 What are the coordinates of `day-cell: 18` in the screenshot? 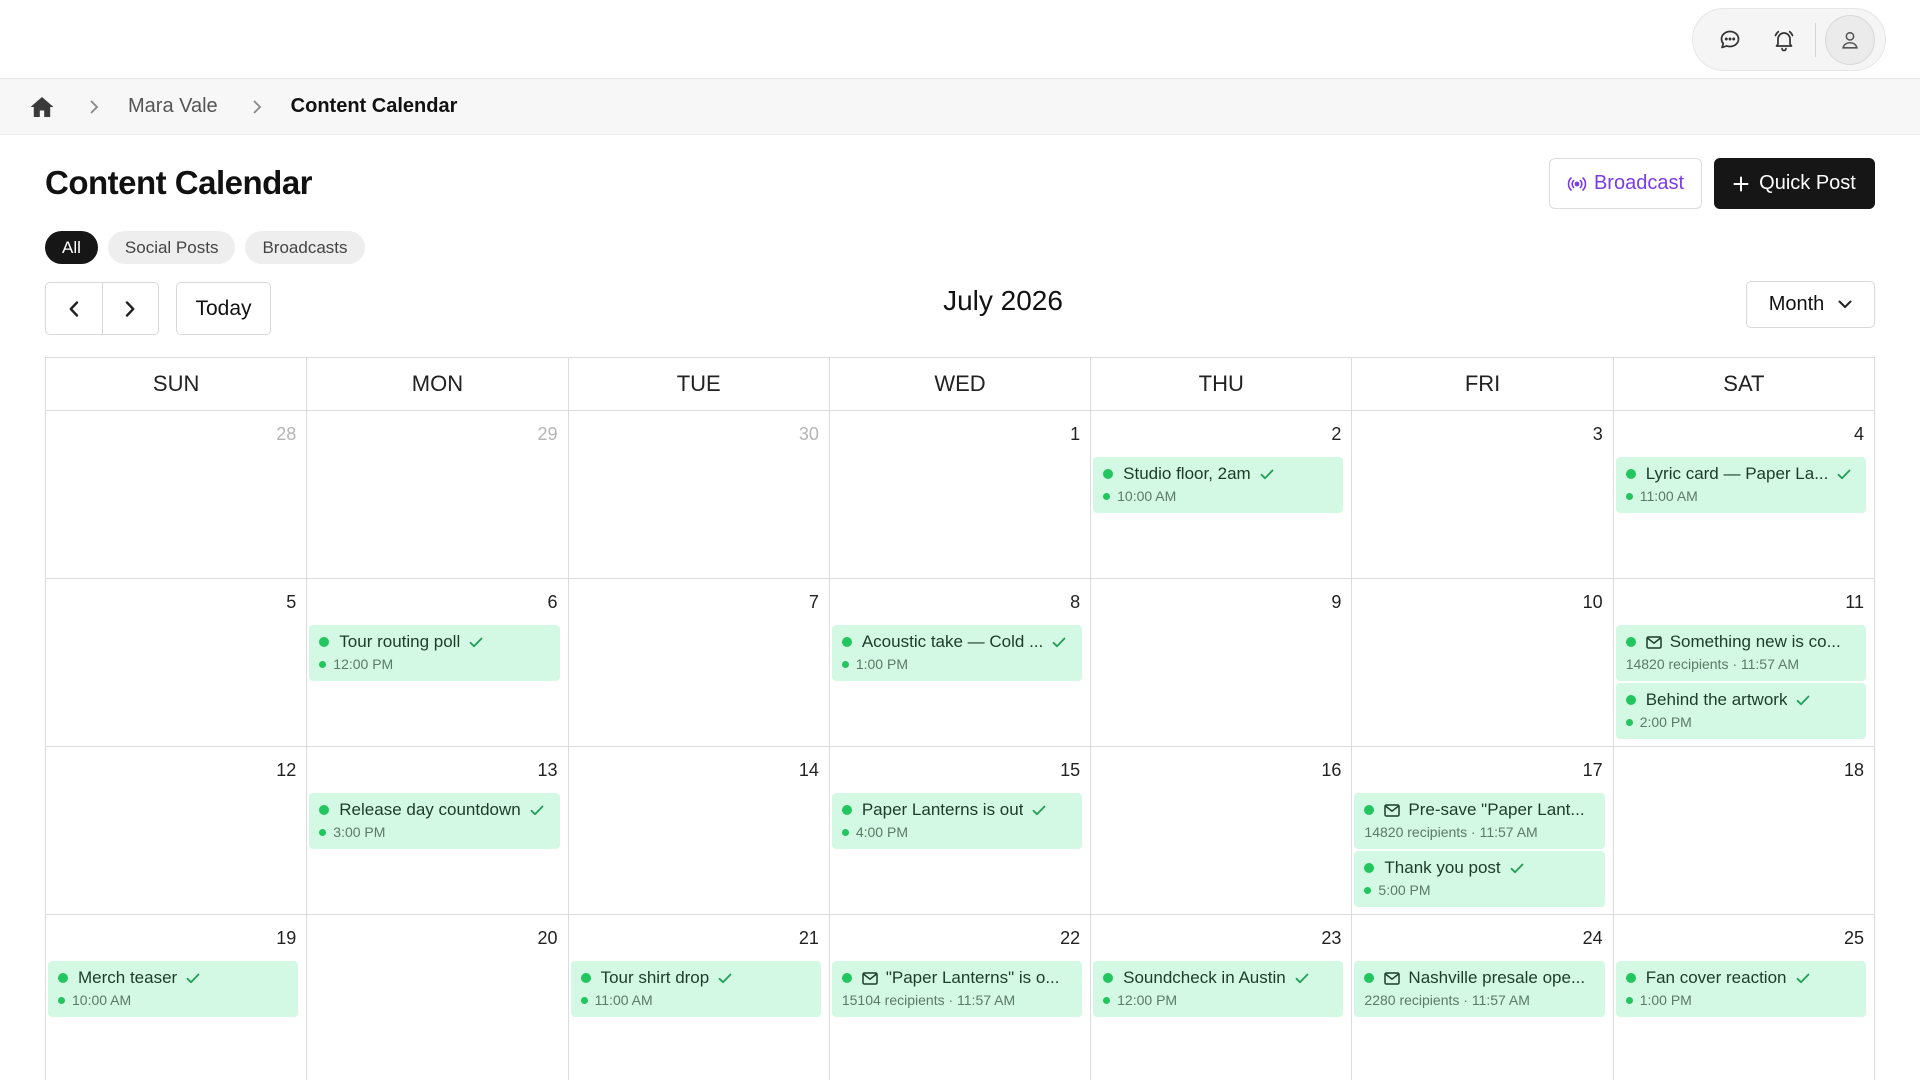 It's located at (1744, 831).